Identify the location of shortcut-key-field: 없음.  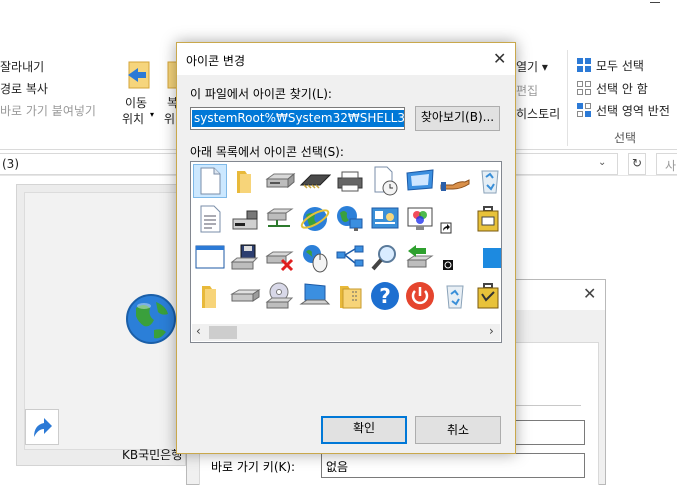
(453, 465).